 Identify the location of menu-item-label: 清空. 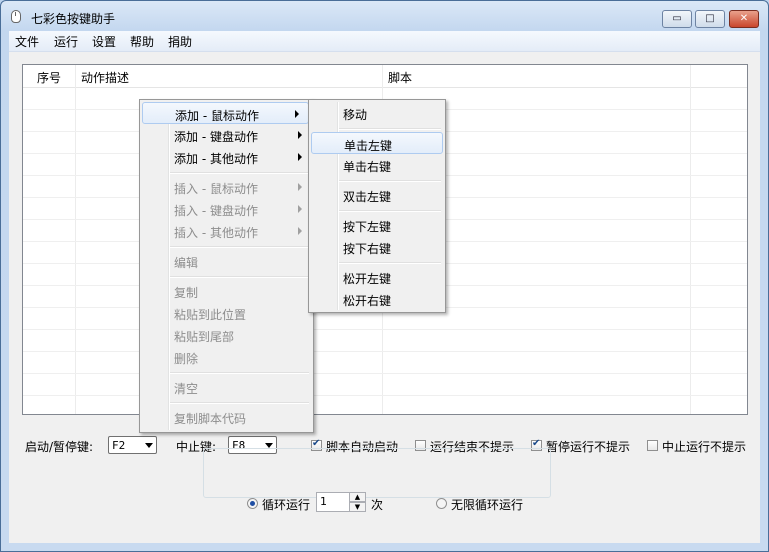
(186, 389).